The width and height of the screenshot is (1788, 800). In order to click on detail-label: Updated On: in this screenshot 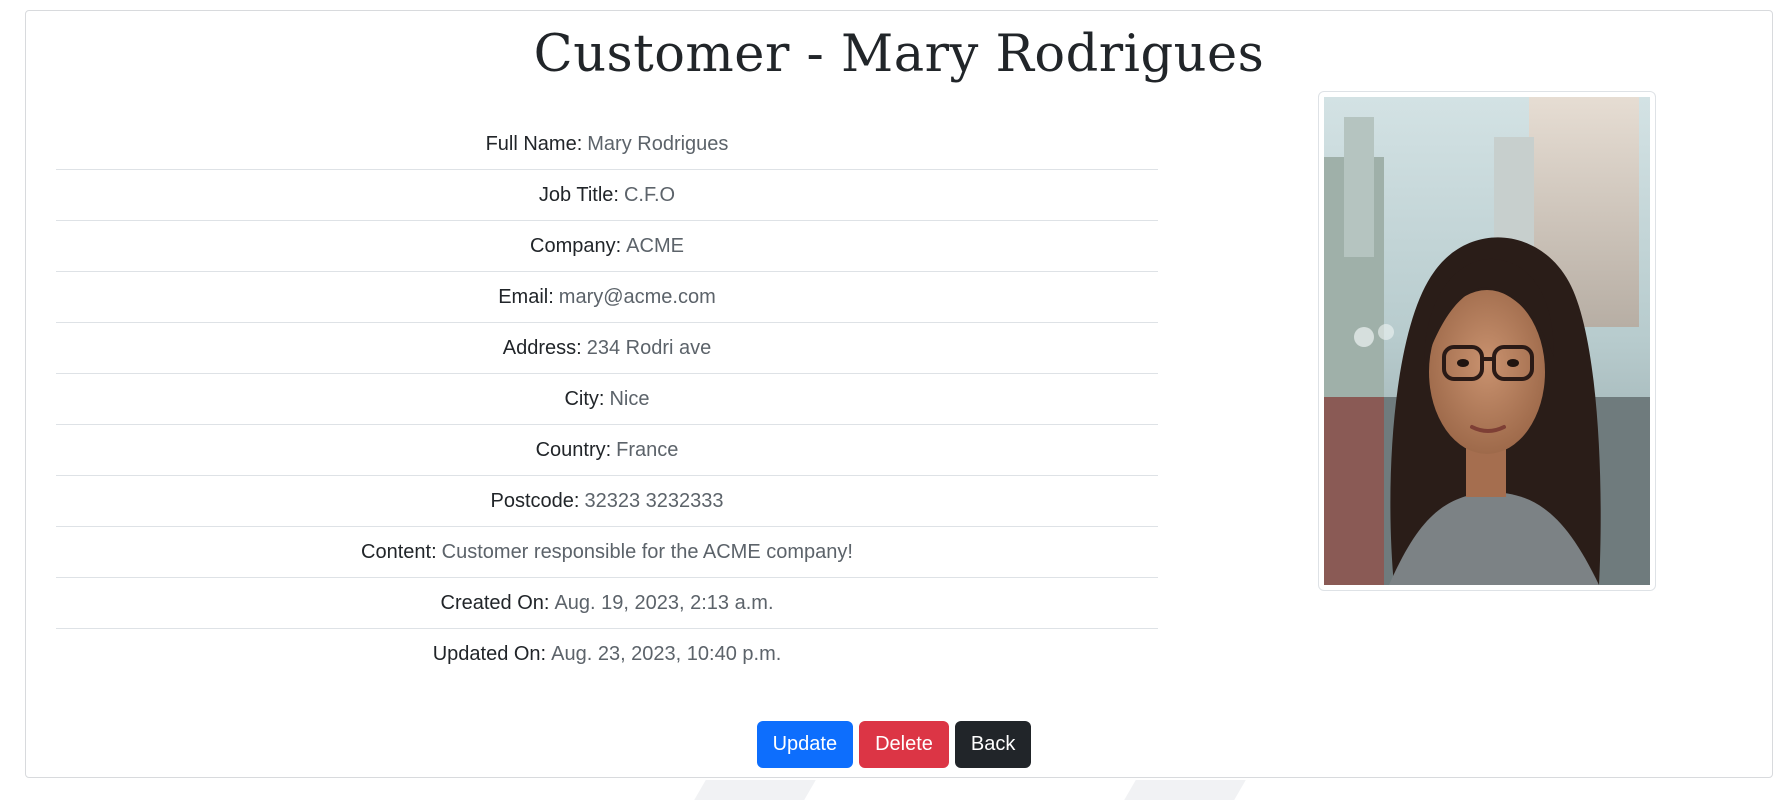, I will do `click(489, 654)`.